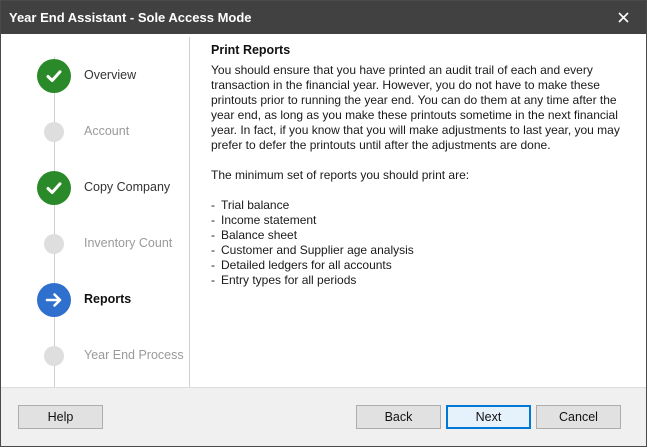 The height and width of the screenshot is (447, 647). What do you see at coordinates (312, 250) in the screenshot?
I see `list-item: - Customer and Supplier age analysis` at bounding box center [312, 250].